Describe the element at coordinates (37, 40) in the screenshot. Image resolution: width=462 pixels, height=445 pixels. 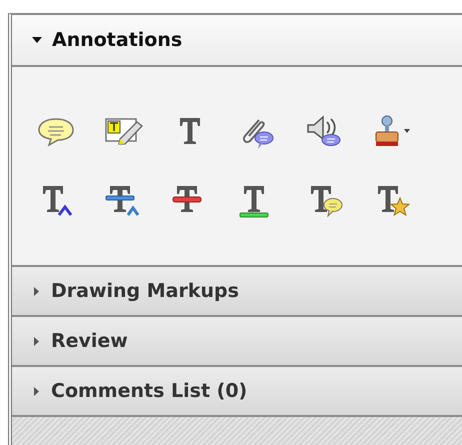
I see `caret-down-icon` at that location.